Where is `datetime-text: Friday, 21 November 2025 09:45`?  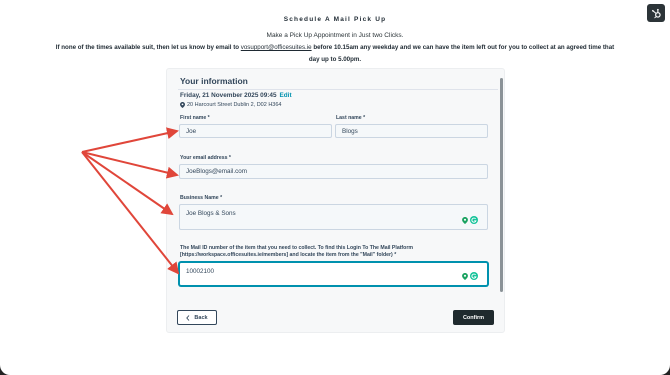 datetime-text: Friday, 21 November 2025 09:45 is located at coordinates (228, 95).